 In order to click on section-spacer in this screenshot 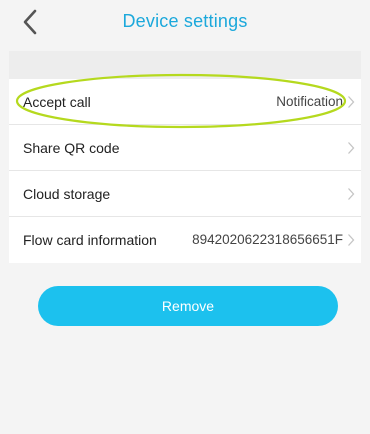, I will do `click(185, 65)`.